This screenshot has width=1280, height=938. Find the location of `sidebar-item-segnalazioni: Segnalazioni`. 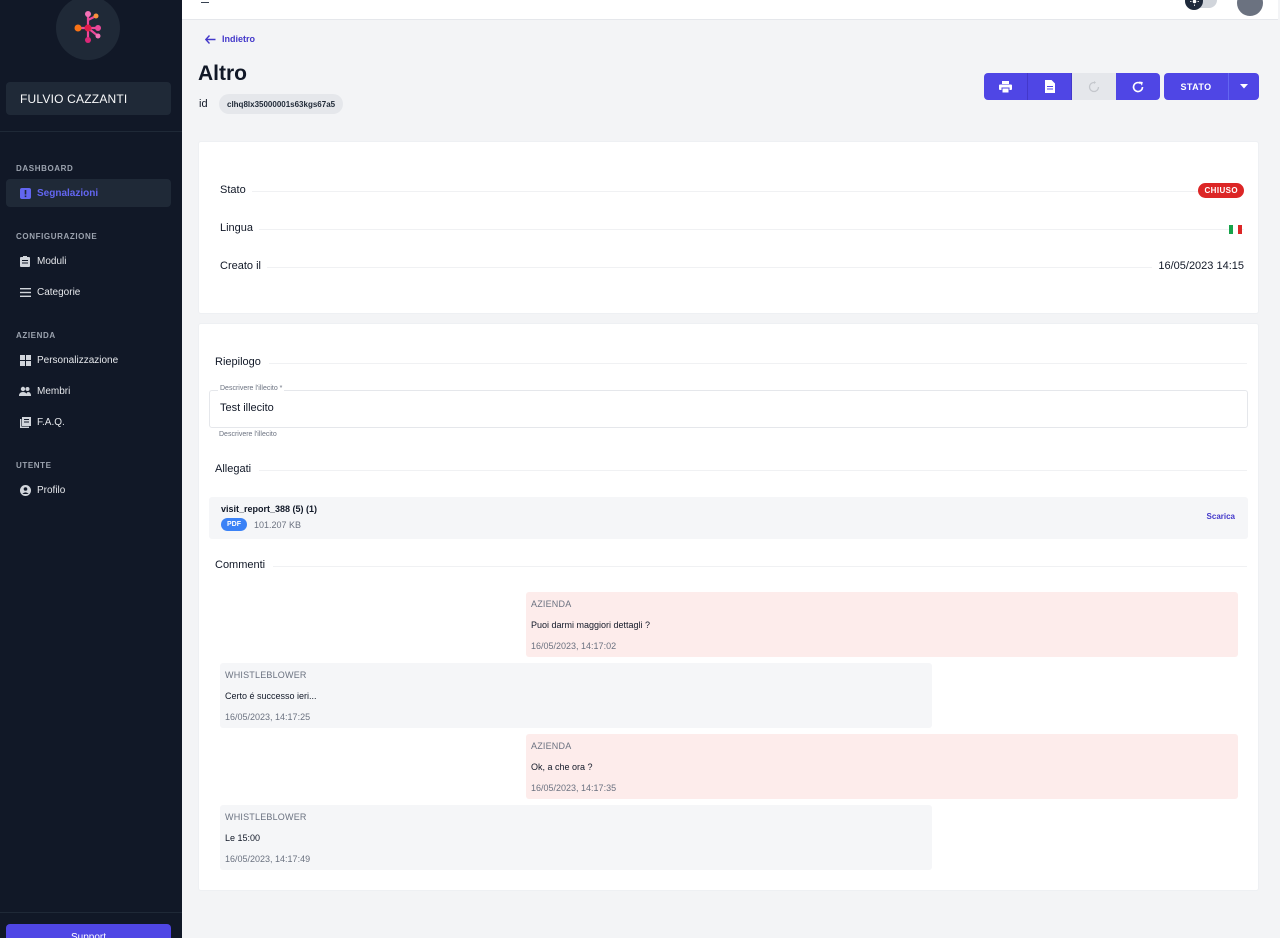

sidebar-item-segnalazioni: Segnalazioni is located at coordinates (88, 193).